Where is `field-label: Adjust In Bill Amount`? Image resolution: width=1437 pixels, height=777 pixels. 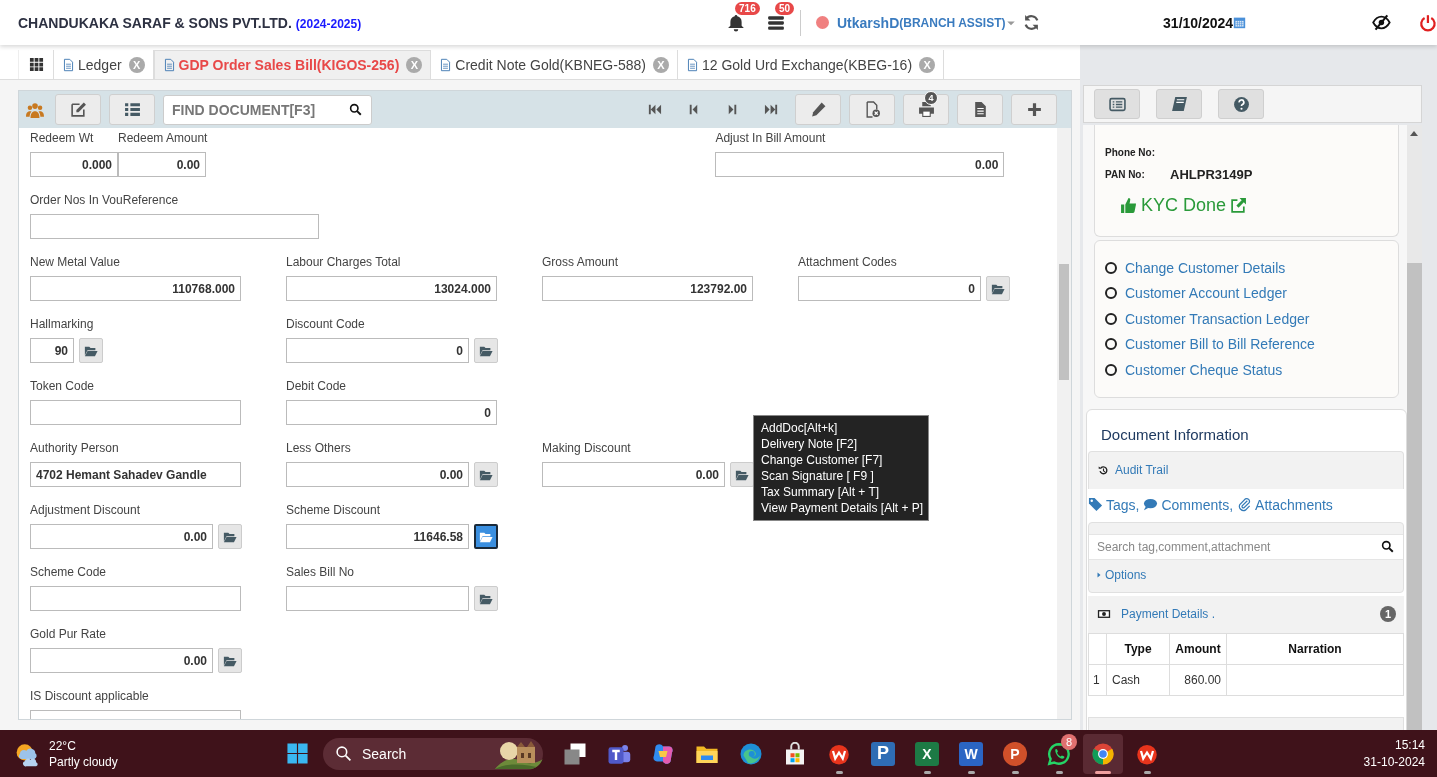
field-label: Adjust In Bill Amount is located at coordinates (770, 138).